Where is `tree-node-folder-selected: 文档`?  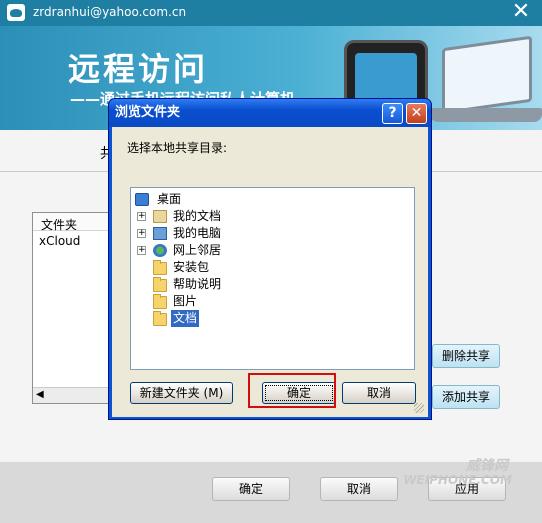
tree-node-folder-selected: 文档 is located at coordinates (278, 318).